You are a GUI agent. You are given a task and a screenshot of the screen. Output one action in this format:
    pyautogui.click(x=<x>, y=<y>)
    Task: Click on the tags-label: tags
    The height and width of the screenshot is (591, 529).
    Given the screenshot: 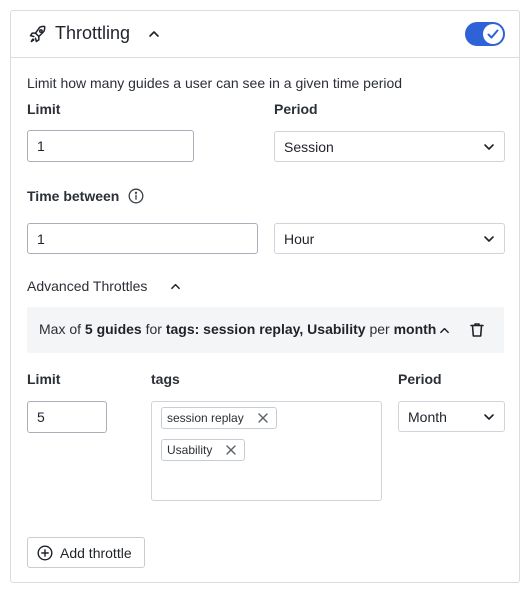 What is the action you would take?
    pyautogui.click(x=165, y=379)
    